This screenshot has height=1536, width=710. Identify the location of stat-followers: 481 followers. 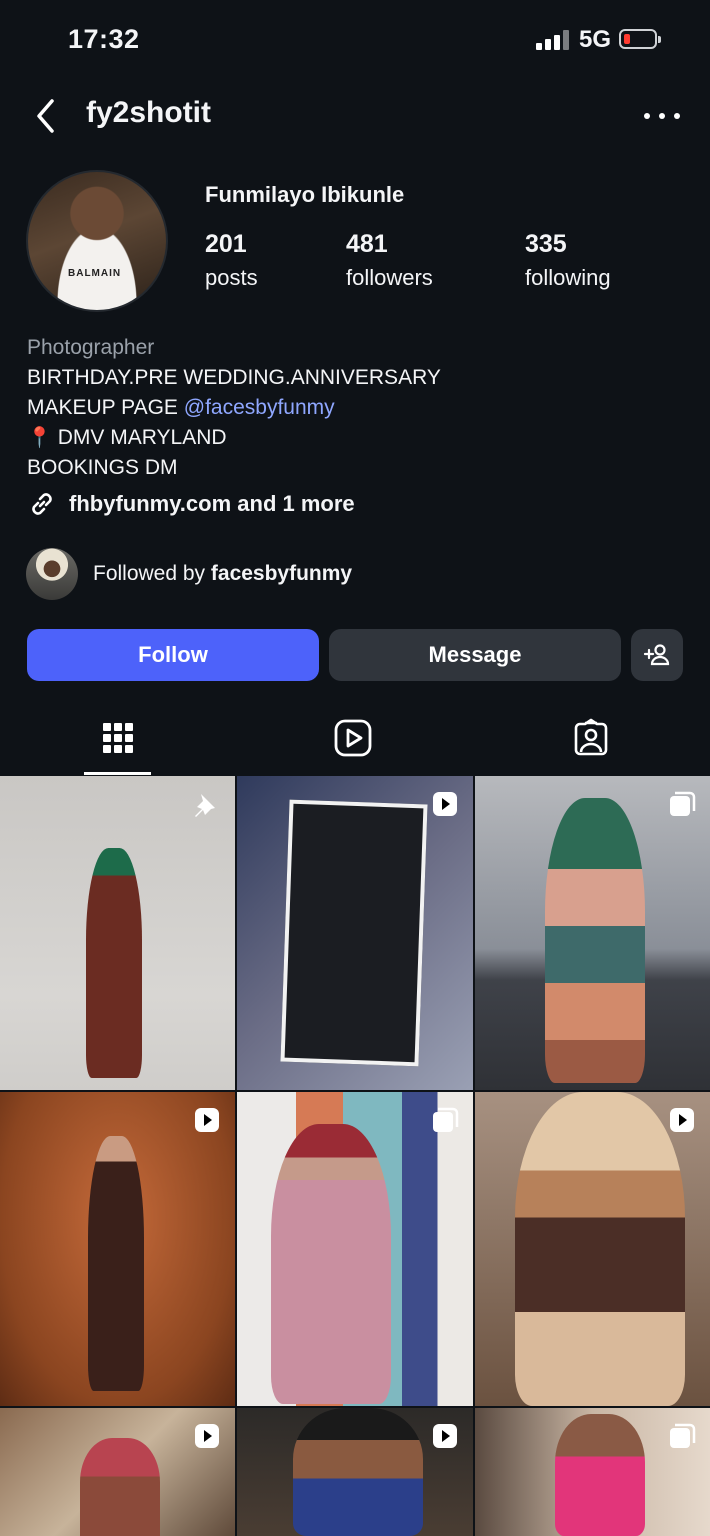
(389, 260).